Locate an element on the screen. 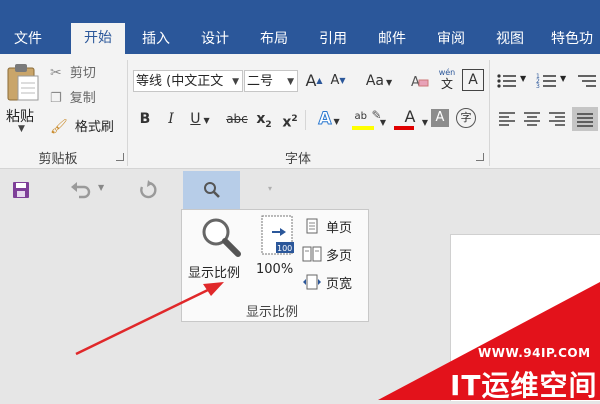  multilevel-list-button is located at coordinates (588, 82).